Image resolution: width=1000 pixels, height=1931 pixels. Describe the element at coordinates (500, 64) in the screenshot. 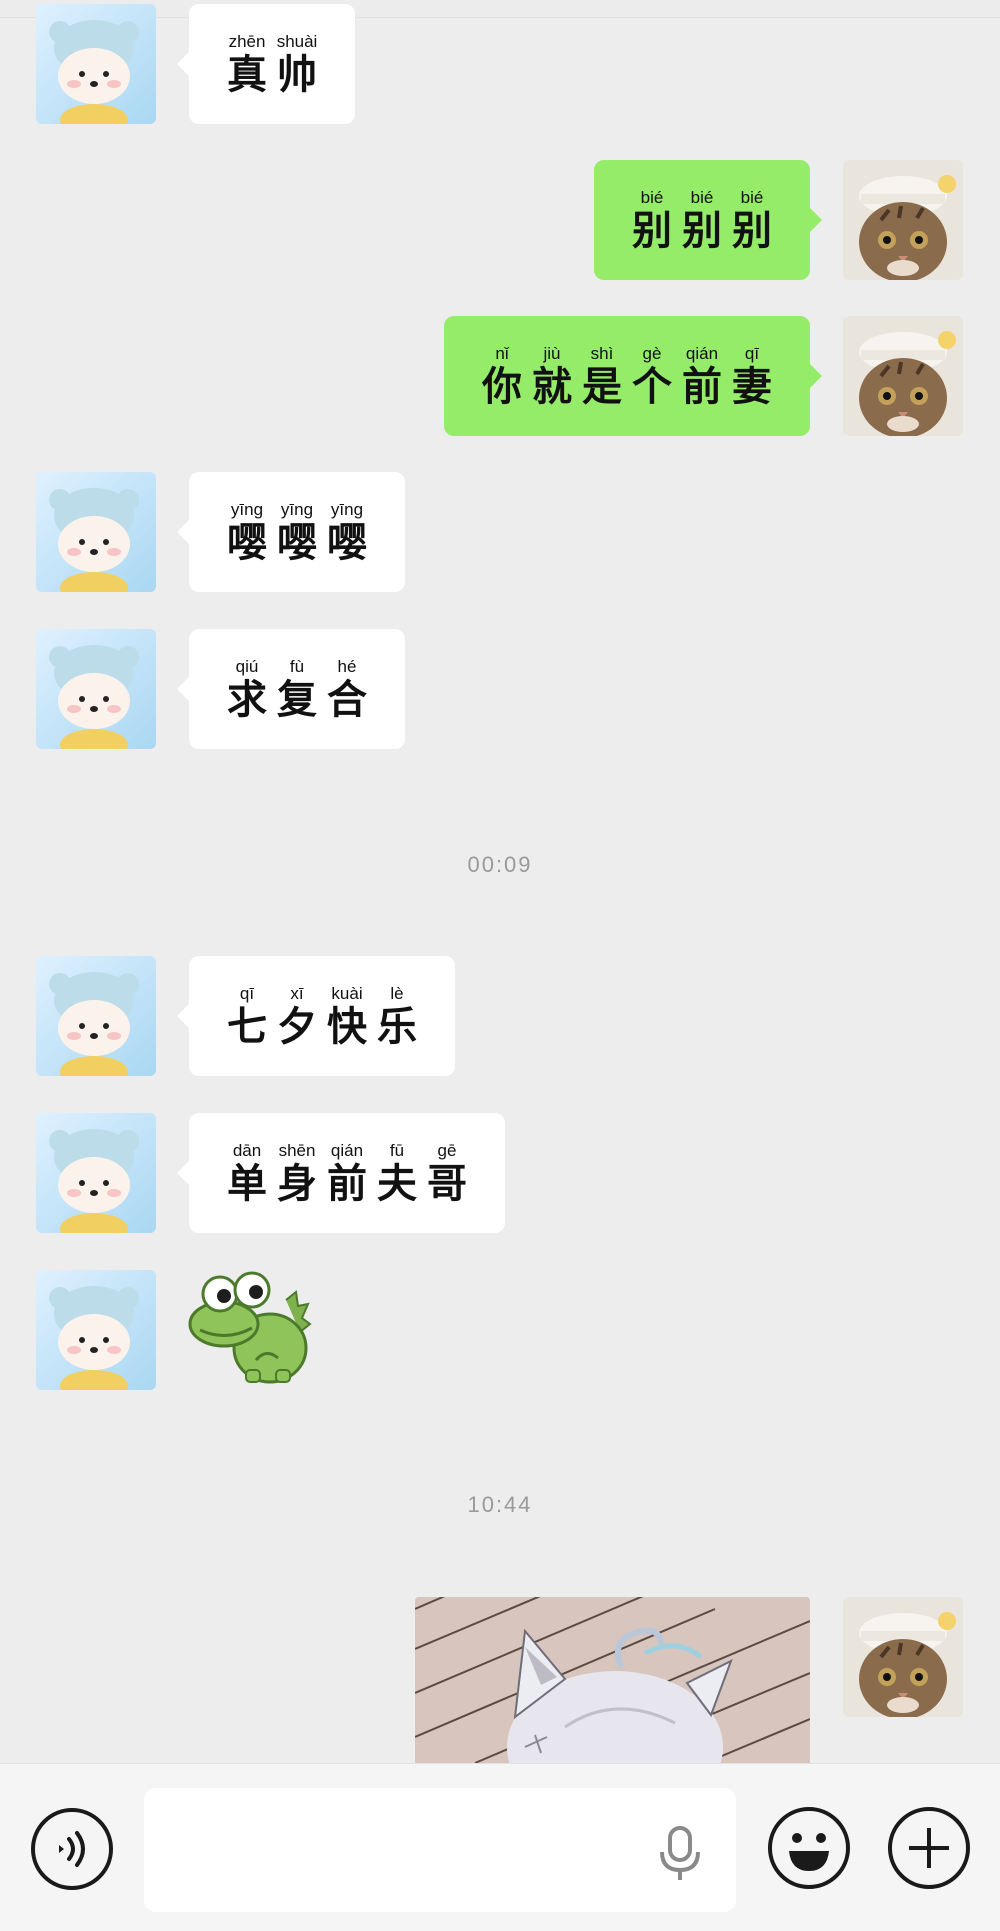

I see `message-row: zhēn 真 shuài 帅` at that location.